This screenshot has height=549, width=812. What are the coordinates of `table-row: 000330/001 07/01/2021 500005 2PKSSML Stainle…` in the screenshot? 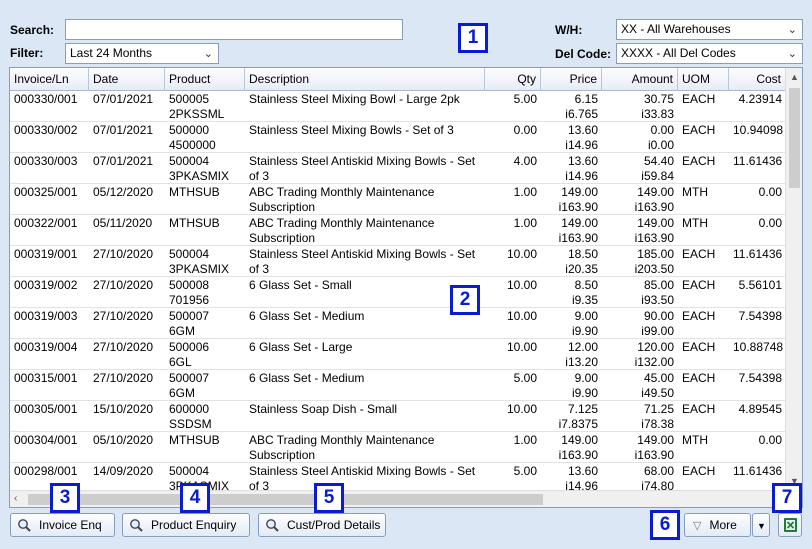 It's located at (398, 106).